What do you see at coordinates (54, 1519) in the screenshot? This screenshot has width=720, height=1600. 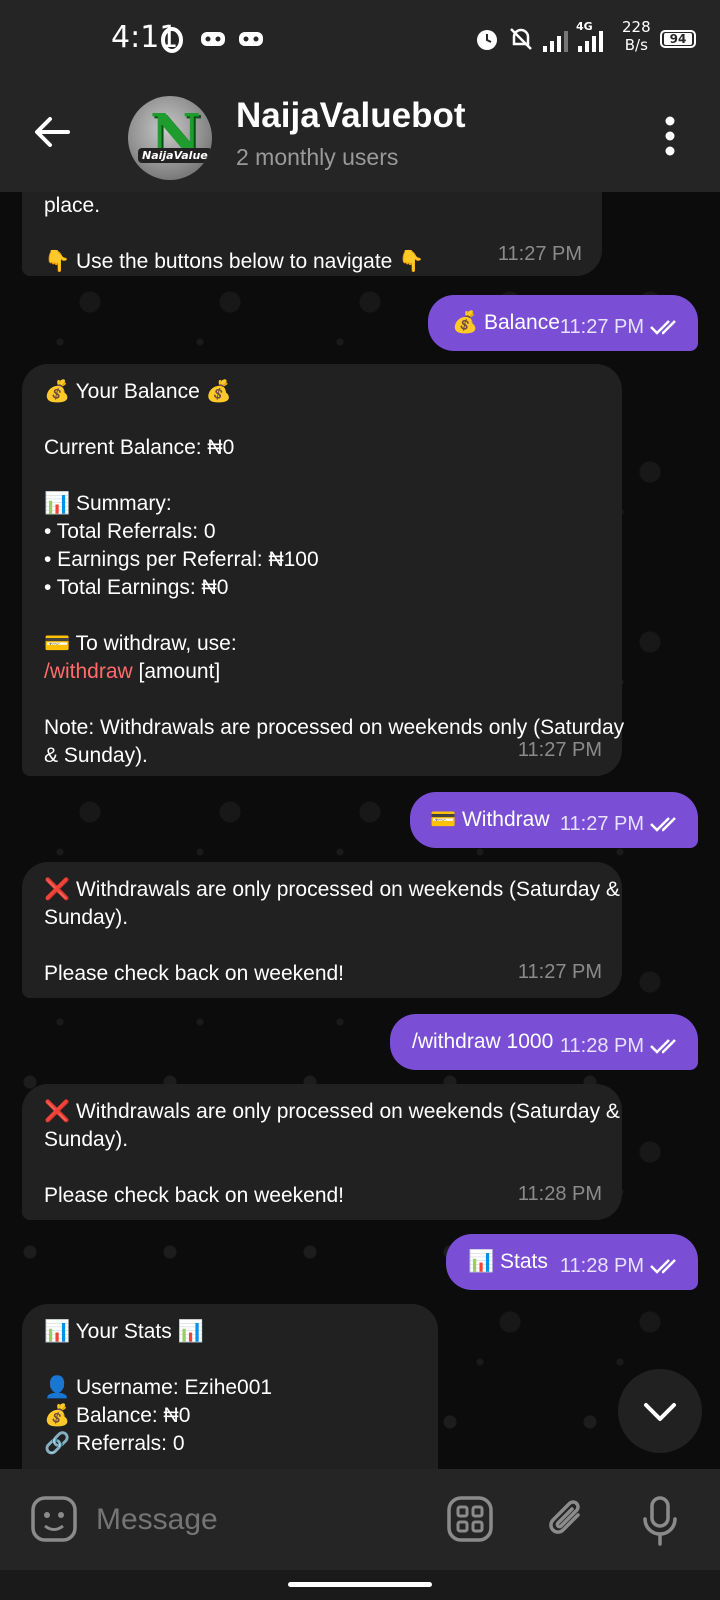 I see `sticker-emoji-icon` at bounding box center [54, 1519].